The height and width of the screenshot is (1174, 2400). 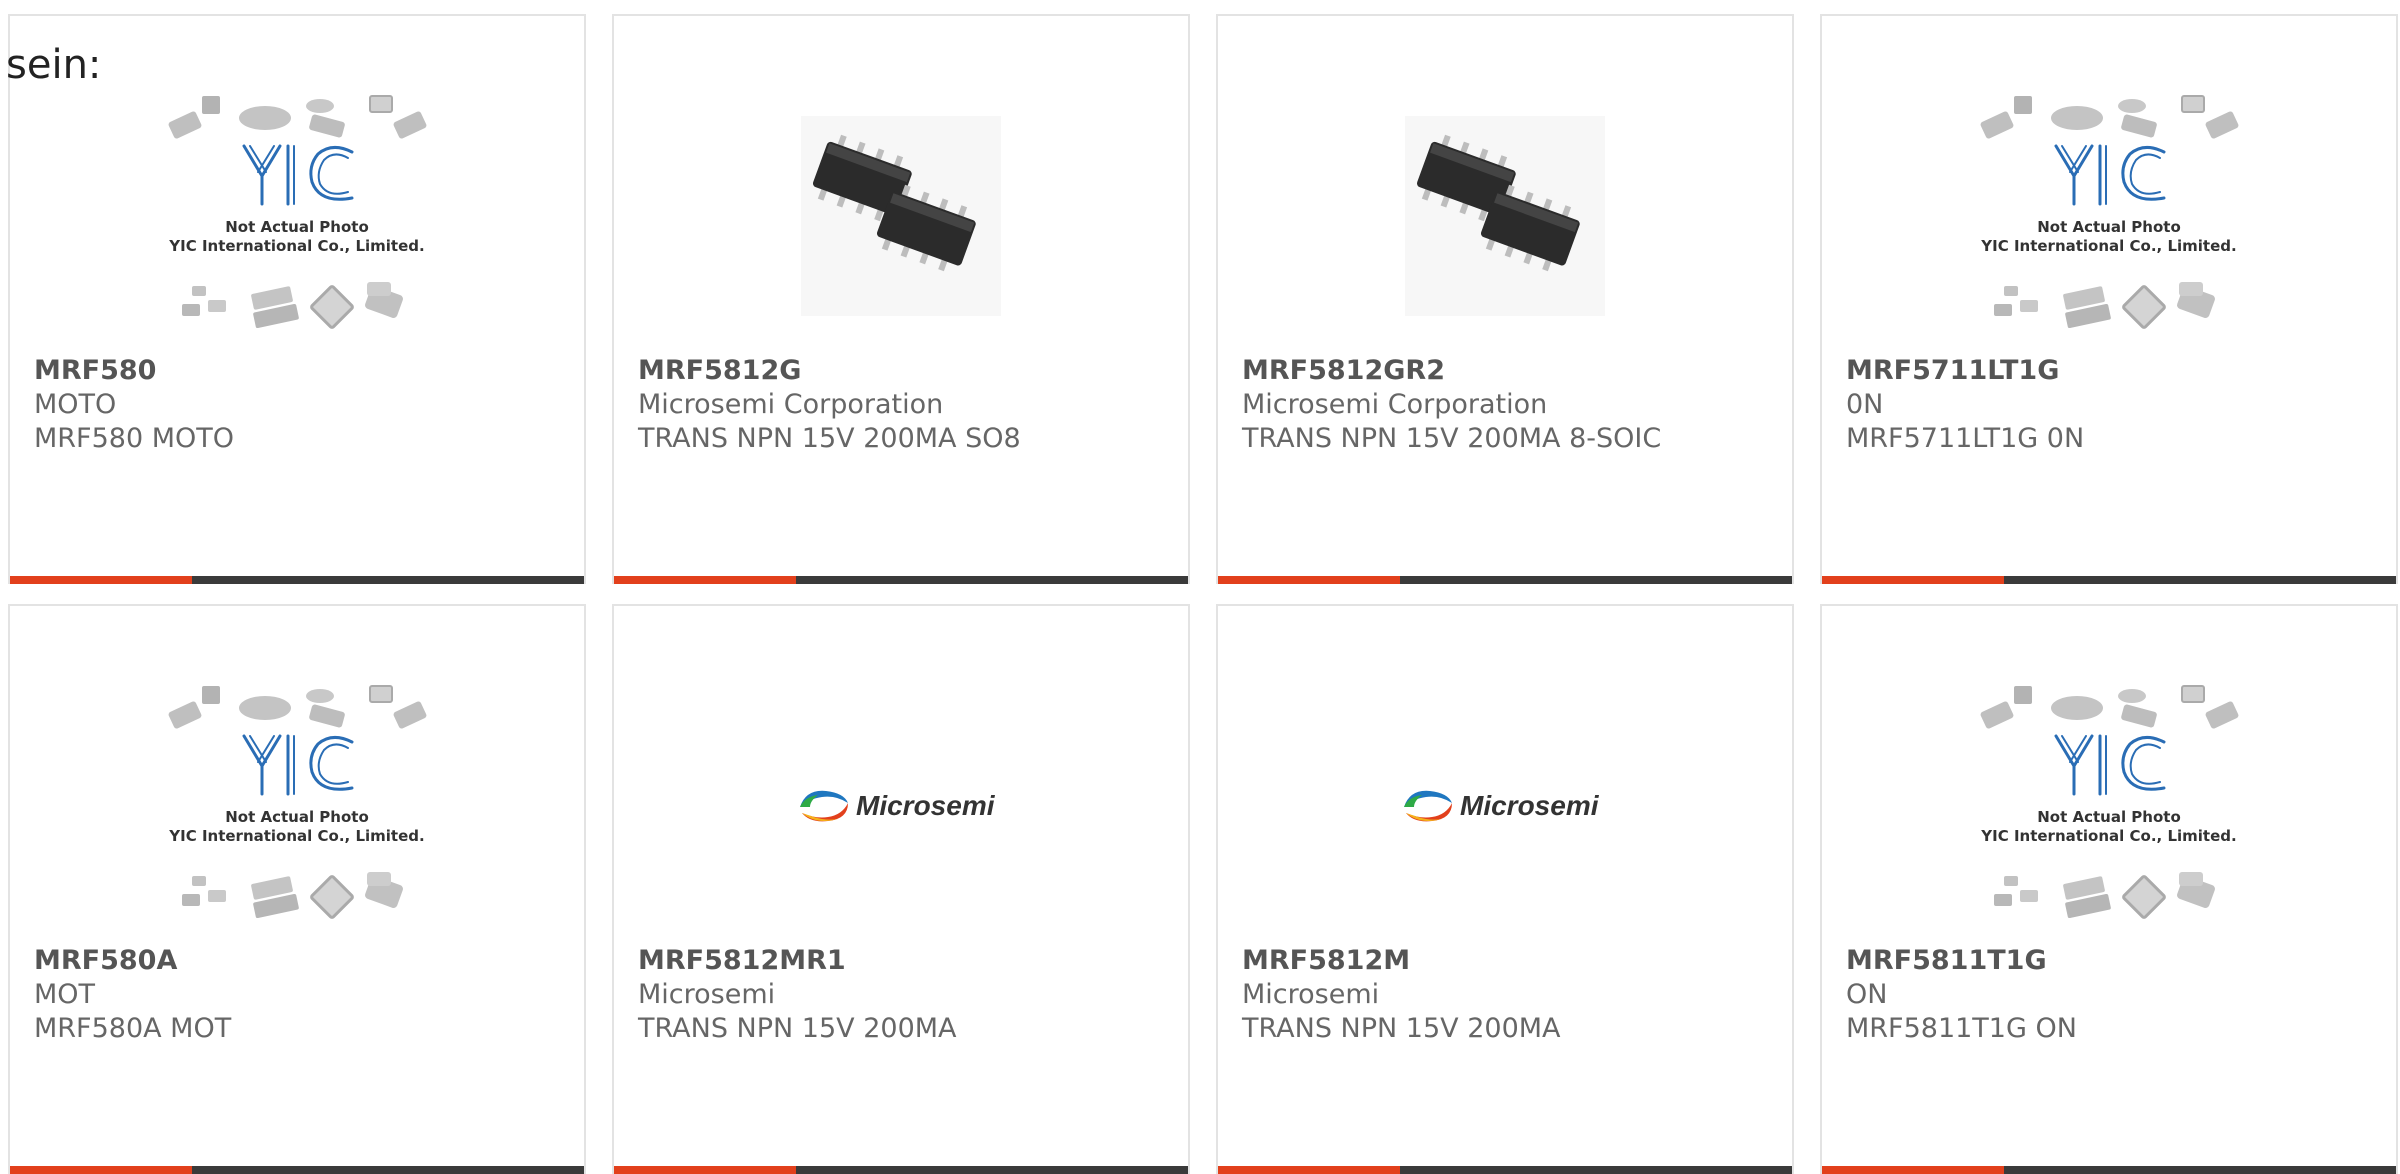 I want to click on product-info: MRF5711LT1G 0N MRF5711LT1G 0N, so click(x=2116, y=405).